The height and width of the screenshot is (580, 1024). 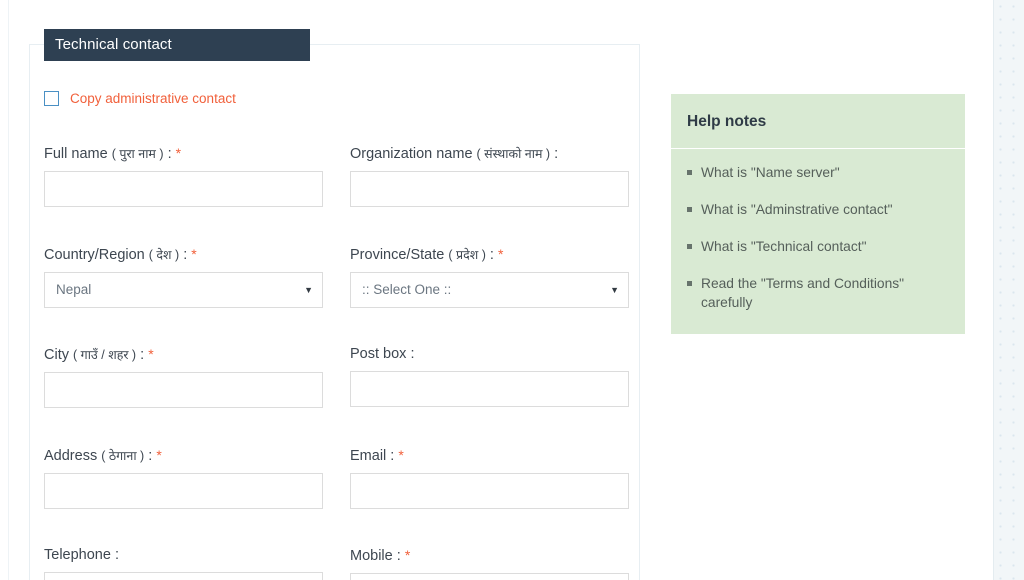 I want to click on copy-administrative-contact-checkbox, so click(x=51, y=98).